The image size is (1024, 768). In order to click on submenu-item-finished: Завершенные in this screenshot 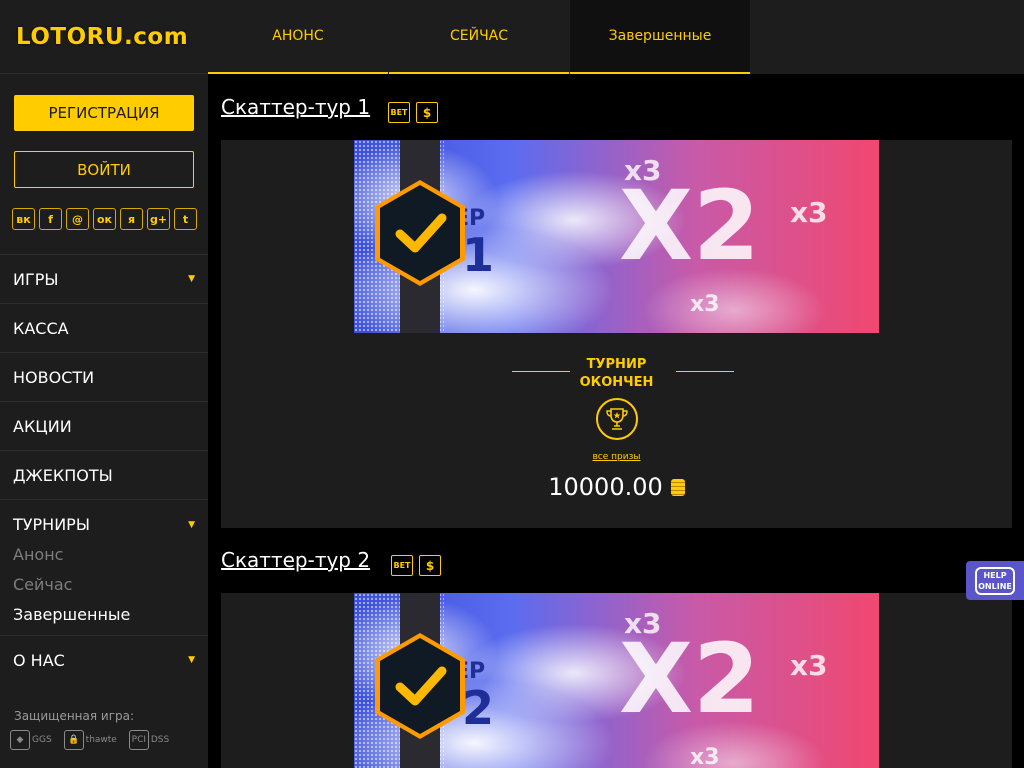, I will do `click(104, 614)`.